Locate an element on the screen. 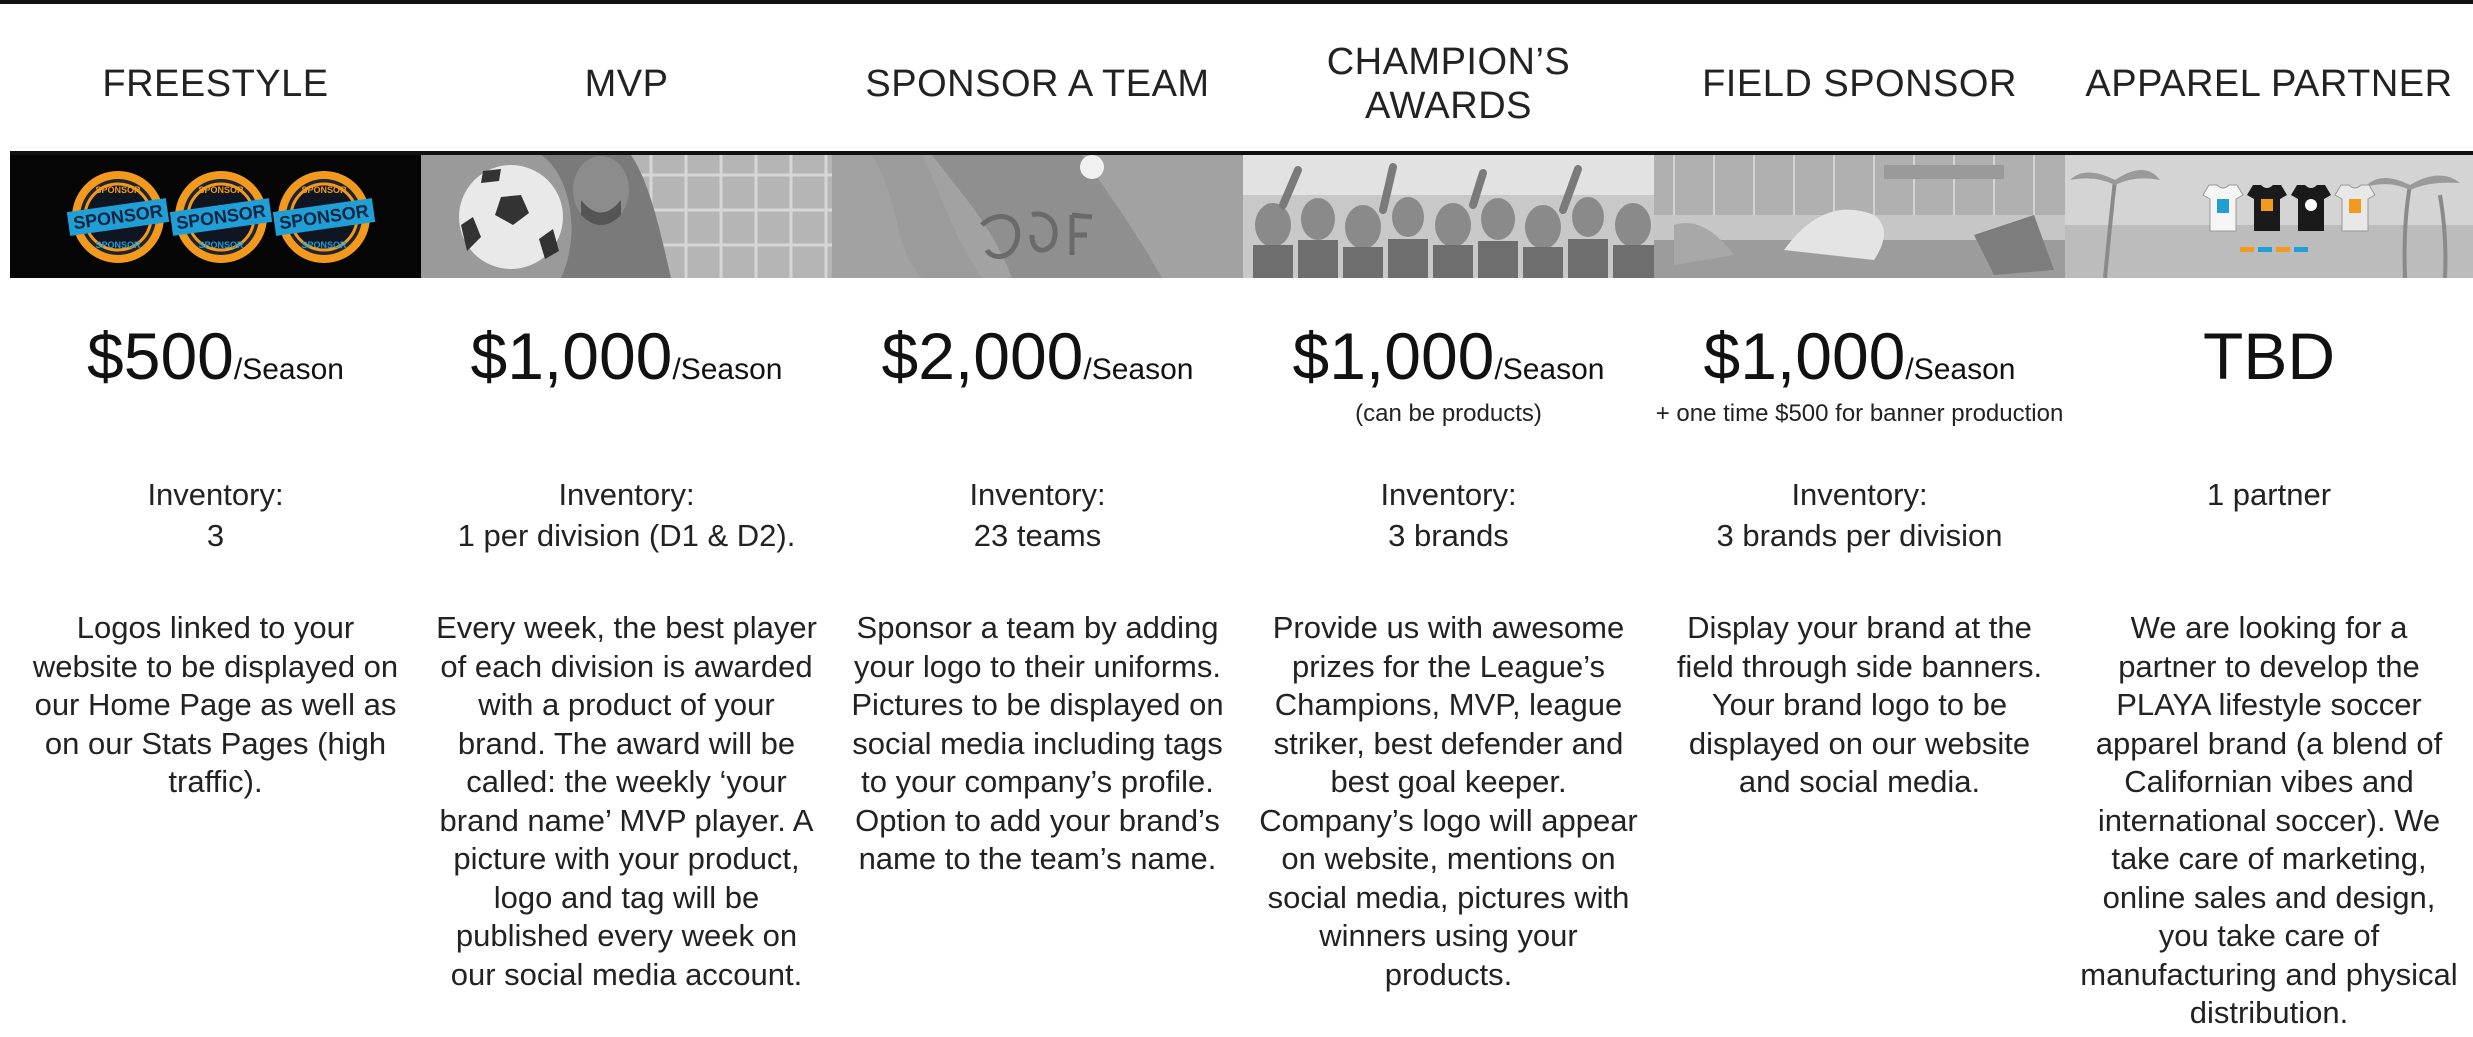 Image resolution: width=2473 pixels, height=1037 pixels. tier-inventory: Inventory: 3 brands is located at coordinates (1448, 515).